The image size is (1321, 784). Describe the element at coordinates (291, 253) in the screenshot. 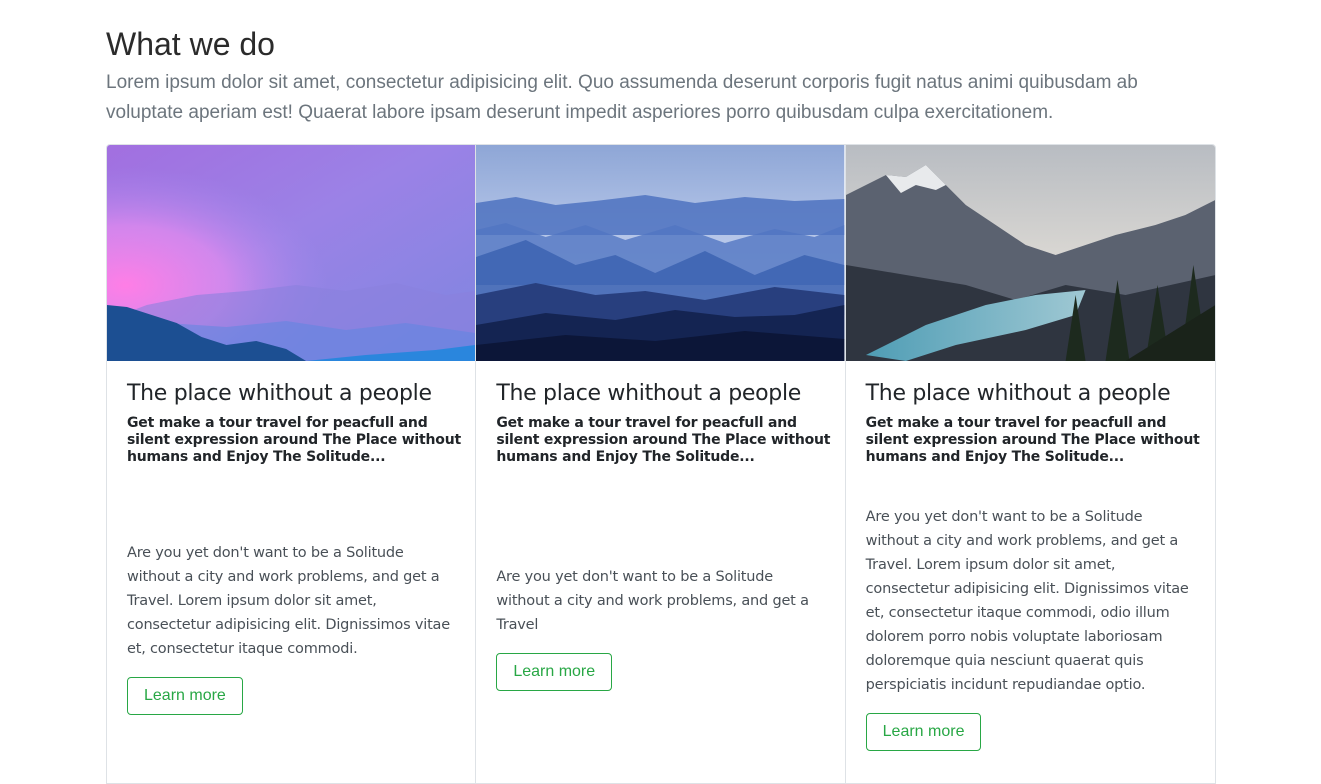

I see `card-image-sunset` at that location.